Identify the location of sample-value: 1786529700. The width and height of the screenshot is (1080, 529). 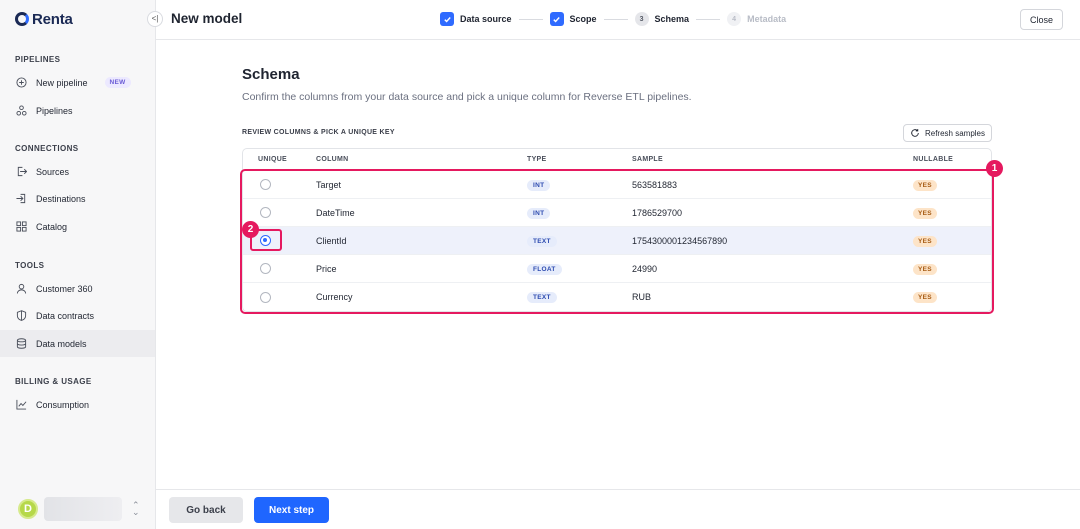
(657, 212).